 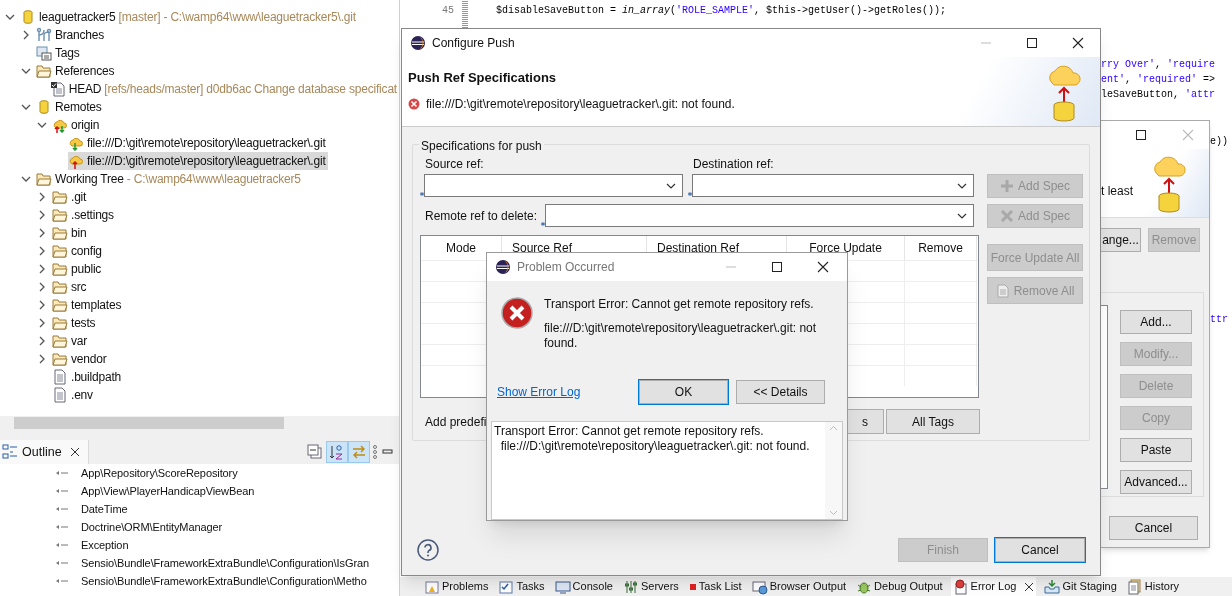 I want to click on tree-item: .buildpath, so click(x=88, y=377).